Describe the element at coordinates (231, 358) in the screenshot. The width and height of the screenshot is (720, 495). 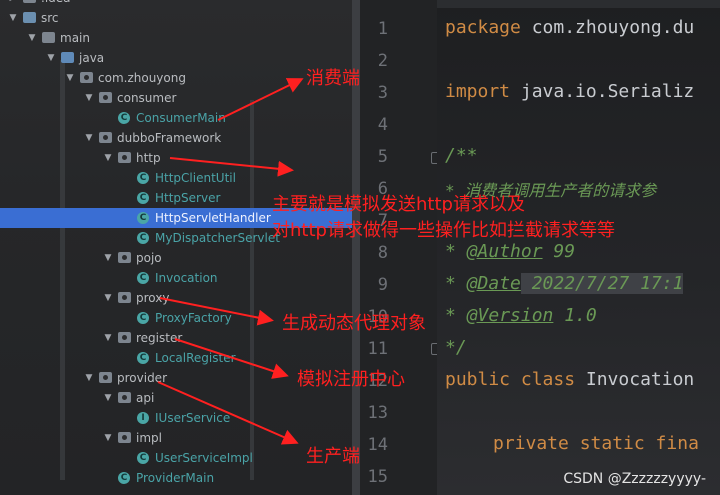
I see `arrow-register` at that location.